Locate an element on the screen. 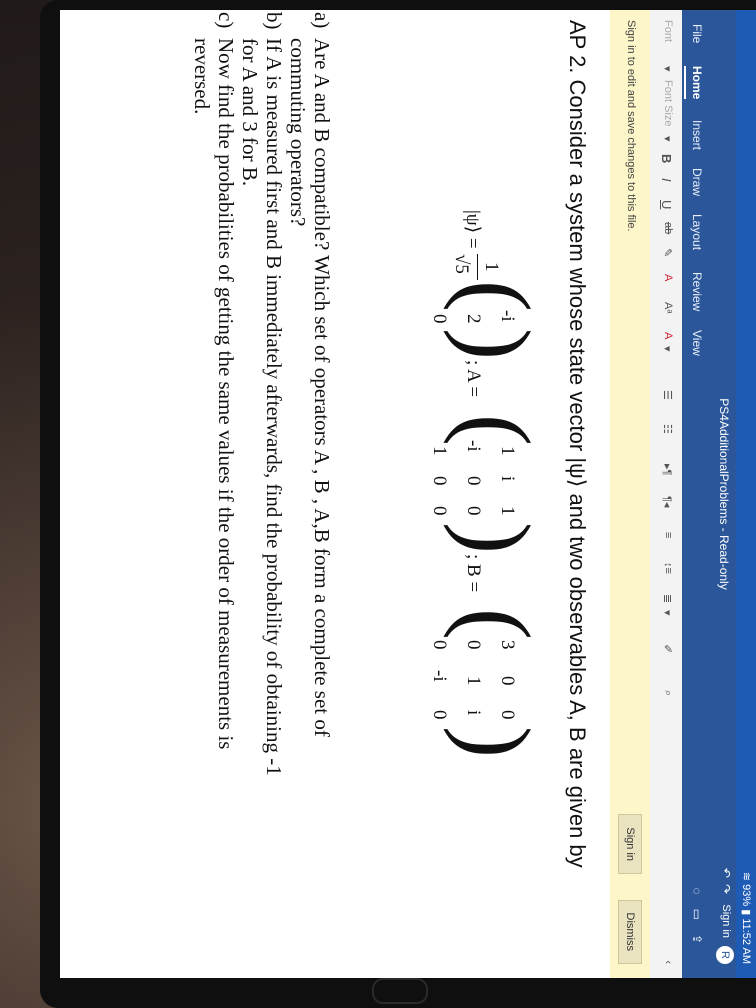 The height and width of the screenshot is (1008, 756). undo-icon: ↶ is located at coordinates (726, 876).